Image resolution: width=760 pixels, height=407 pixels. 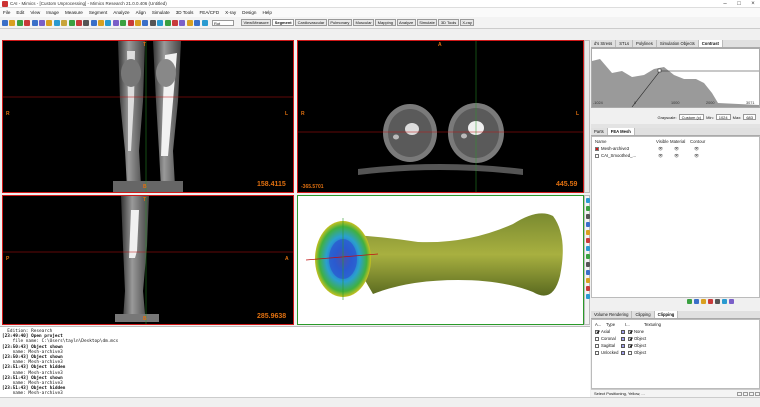 I want to click on close-button: ×, so click(x=753, y=4).